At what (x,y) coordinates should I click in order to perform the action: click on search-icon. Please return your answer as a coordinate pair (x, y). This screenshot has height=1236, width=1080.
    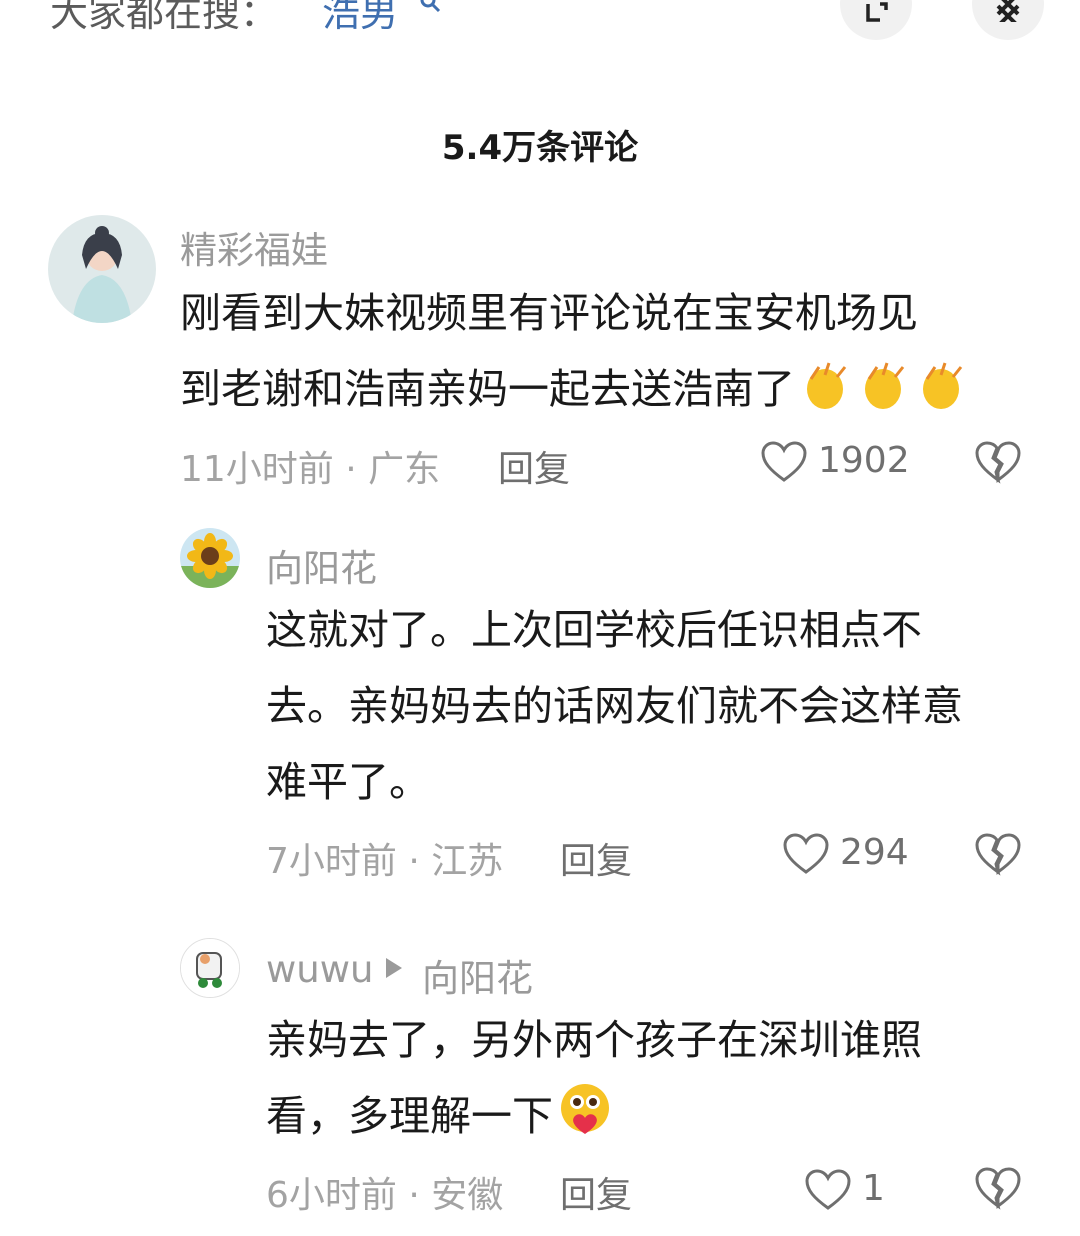
    Looking at the image, I should click on (430, 9).